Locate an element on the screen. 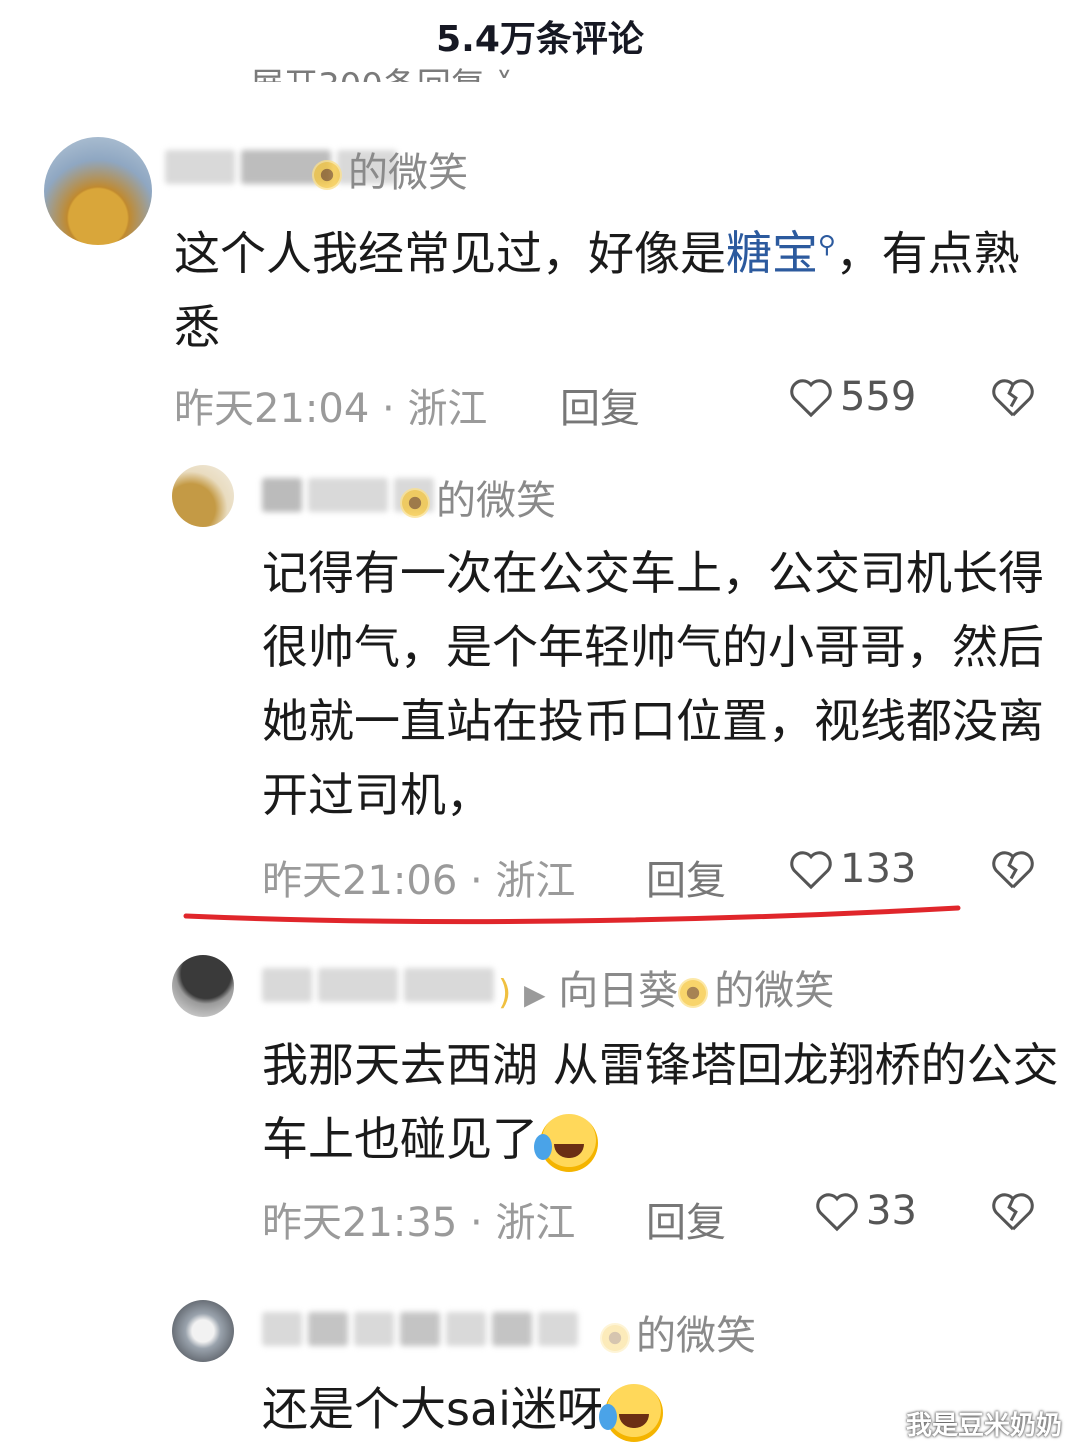 This screenshot has width=1080, height=1454. heart-outline-icon is located at coordinates (837, 1212).